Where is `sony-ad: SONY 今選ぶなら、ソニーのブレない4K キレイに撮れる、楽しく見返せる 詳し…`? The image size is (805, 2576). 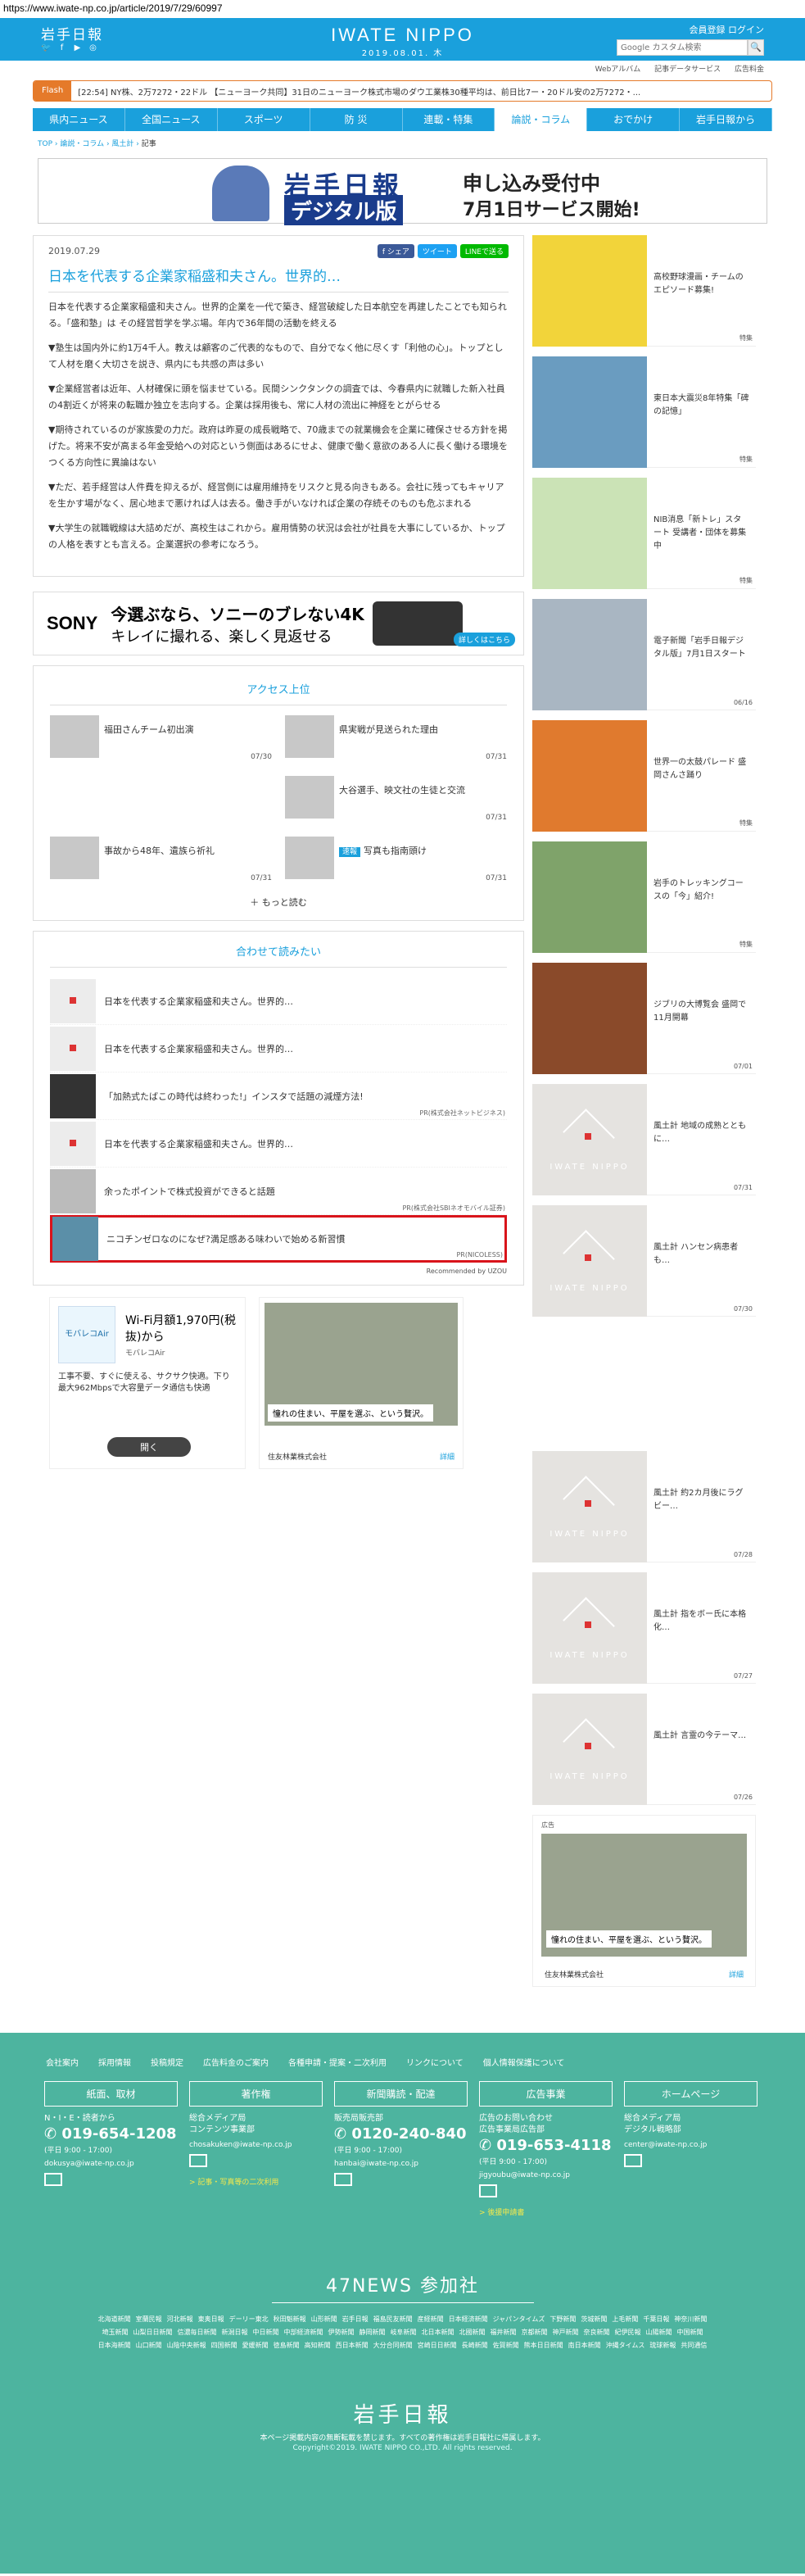
sony-ad: SONY 今選ぶなら、ソニーのブレない4K キレイに撮れる、楽しく見返せる 詳し… is located at coordinates (278, 623).